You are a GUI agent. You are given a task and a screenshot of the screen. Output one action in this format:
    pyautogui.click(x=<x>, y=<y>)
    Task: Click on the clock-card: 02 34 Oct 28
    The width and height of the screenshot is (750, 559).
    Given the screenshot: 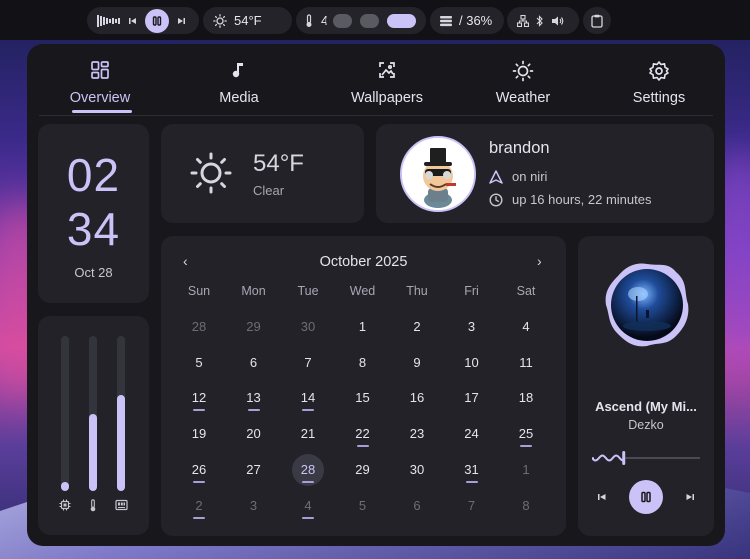 What is the action you would take?
    pyautogui.click(x=93, y=213)
    